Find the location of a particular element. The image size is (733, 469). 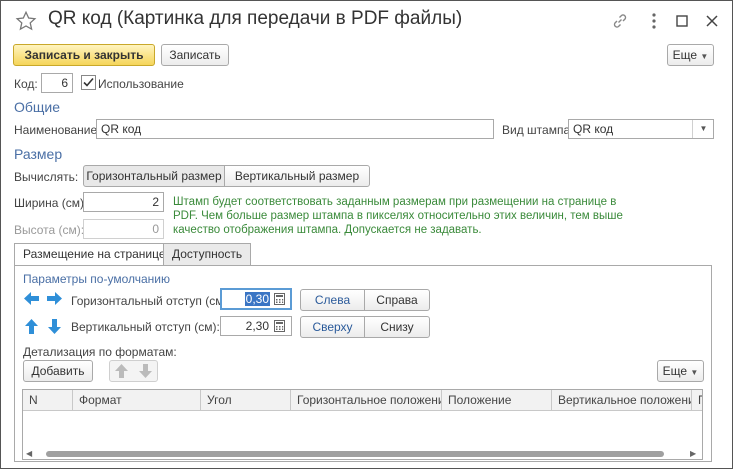

width-label: Ширина (см): is located at coordinates (51, 203).